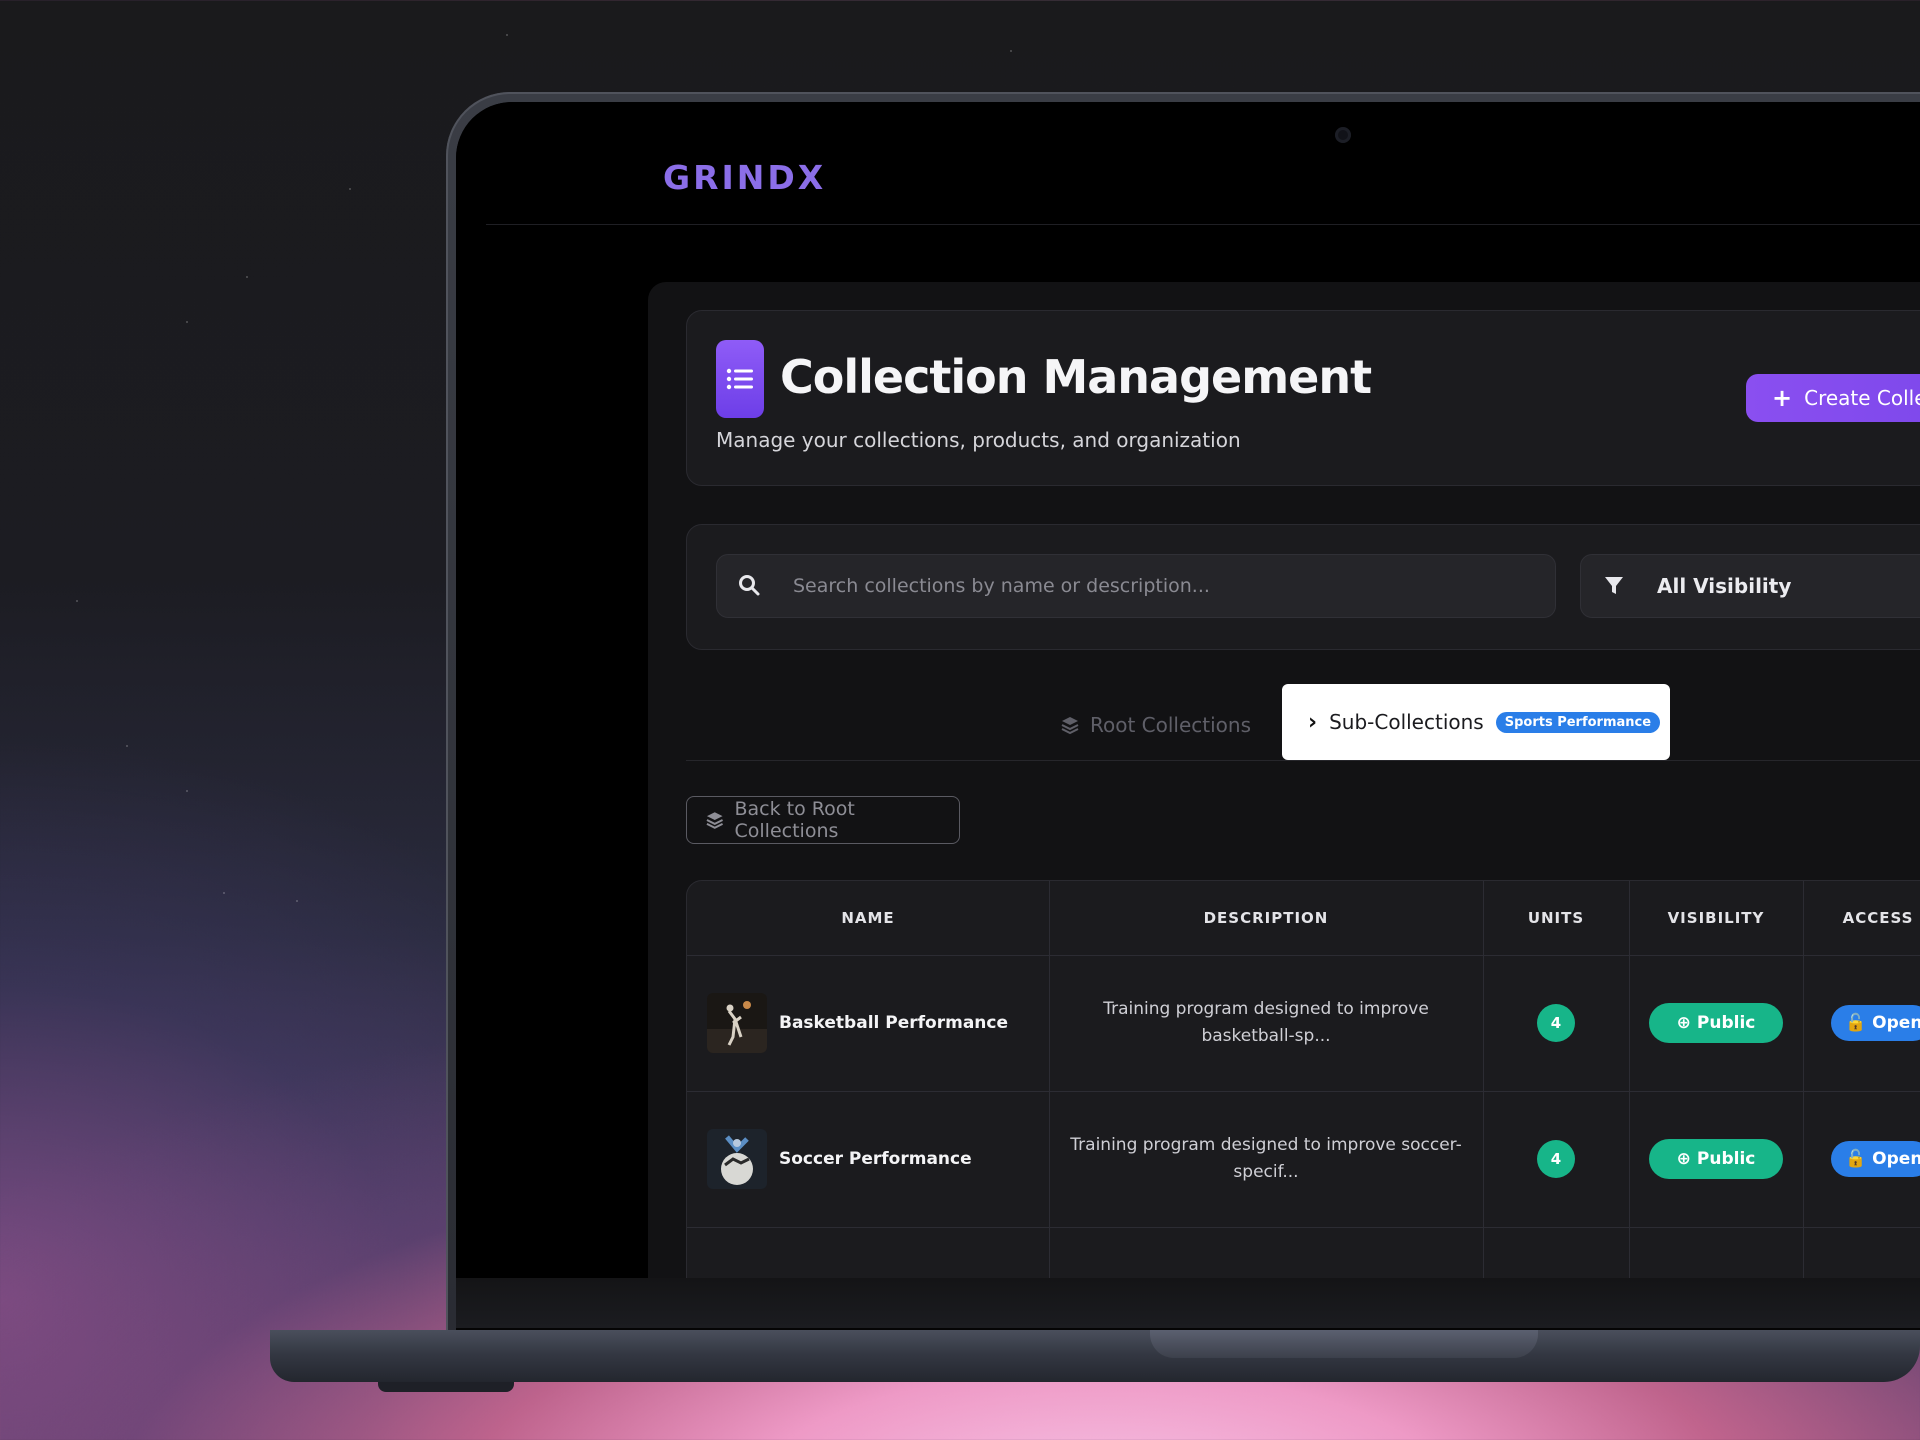 Image resolution: width=1920 pixels, height=1440 pixels. What do you see at coordinates (446, 1387) in the screenshot?
I see `laptop-foot` at bounding box center [446, 1387].